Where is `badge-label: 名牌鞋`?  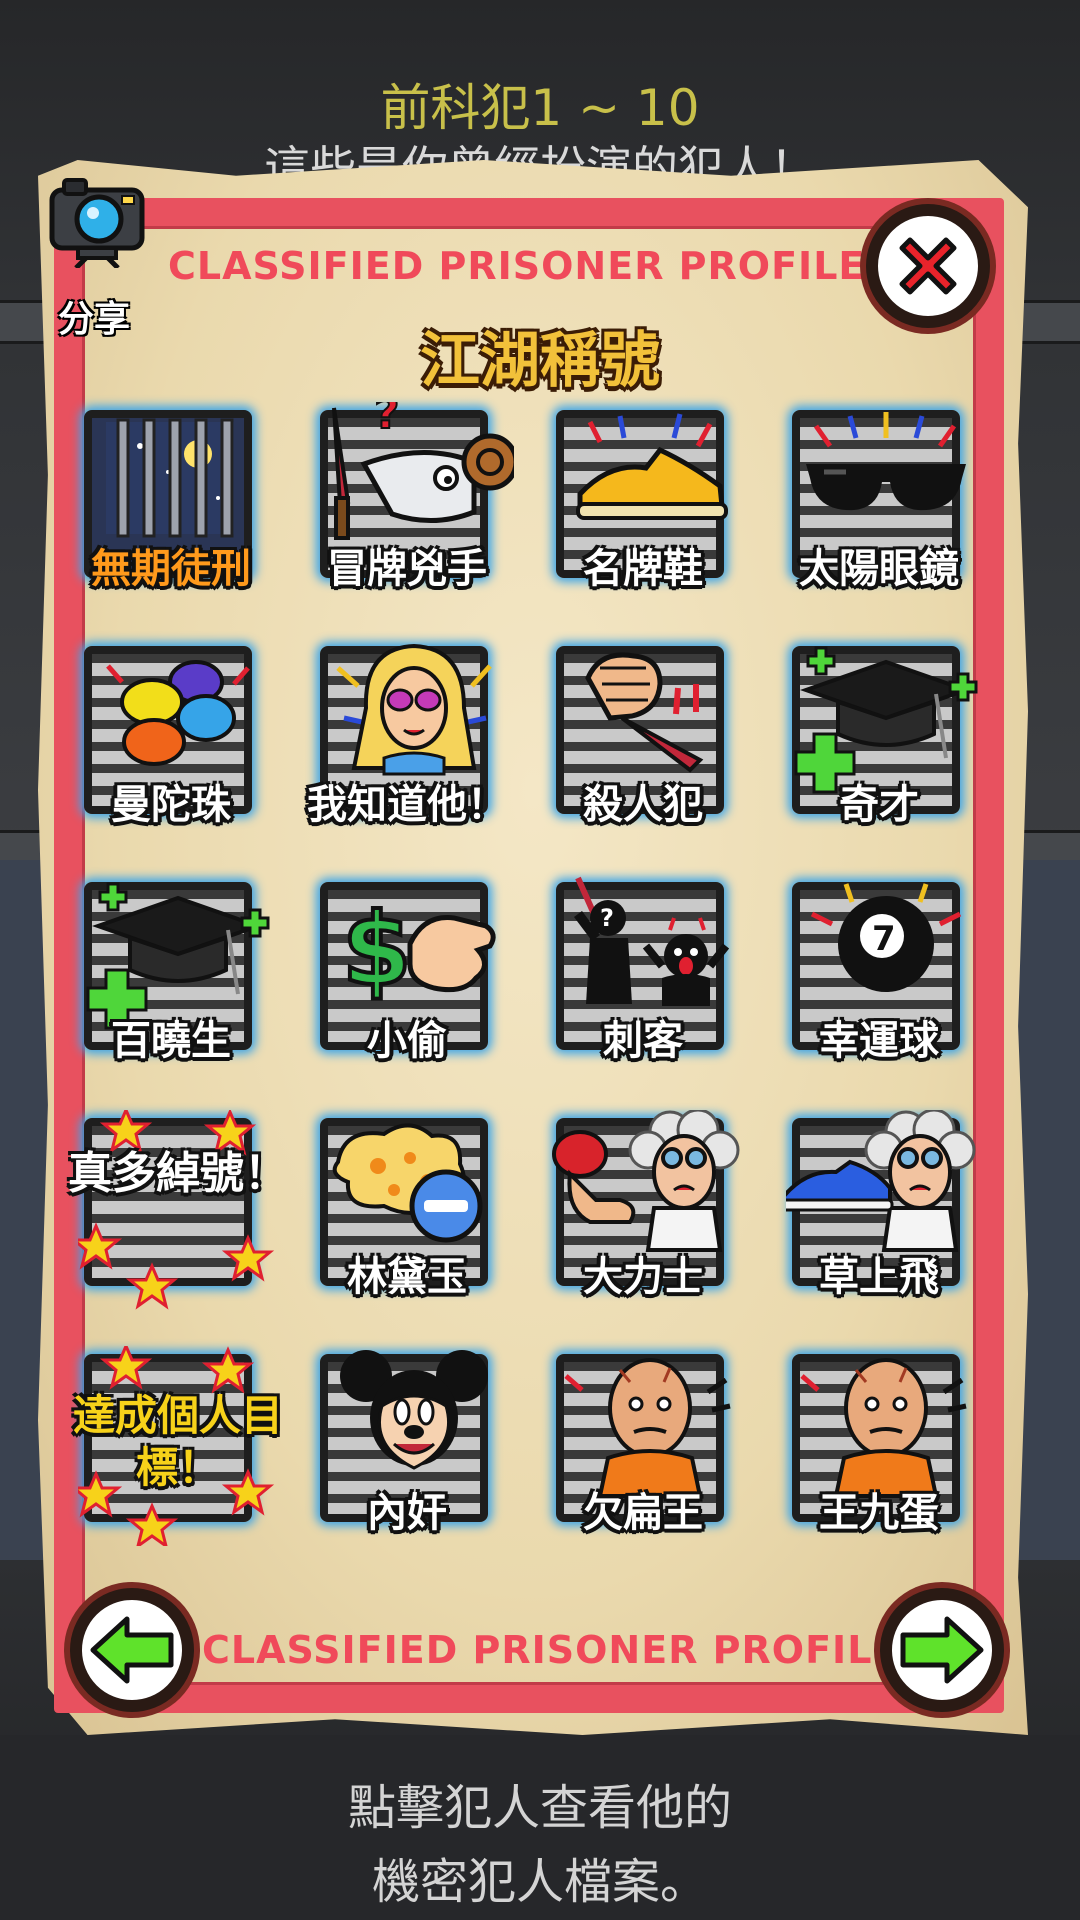
badge-label: 名牌鞋 is located at coordinates (643, 569).